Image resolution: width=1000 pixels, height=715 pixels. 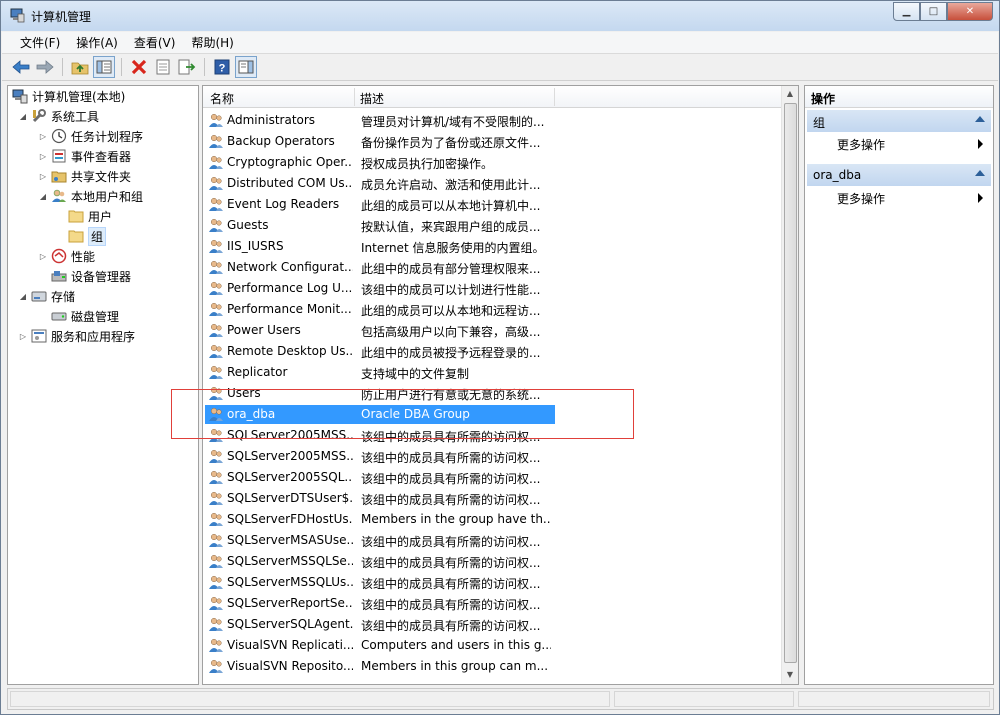 What do you see at coordinates (104, 67) in the screenshot?
I see `show-hide-console-tree-button` at bounding box center [104, 67].